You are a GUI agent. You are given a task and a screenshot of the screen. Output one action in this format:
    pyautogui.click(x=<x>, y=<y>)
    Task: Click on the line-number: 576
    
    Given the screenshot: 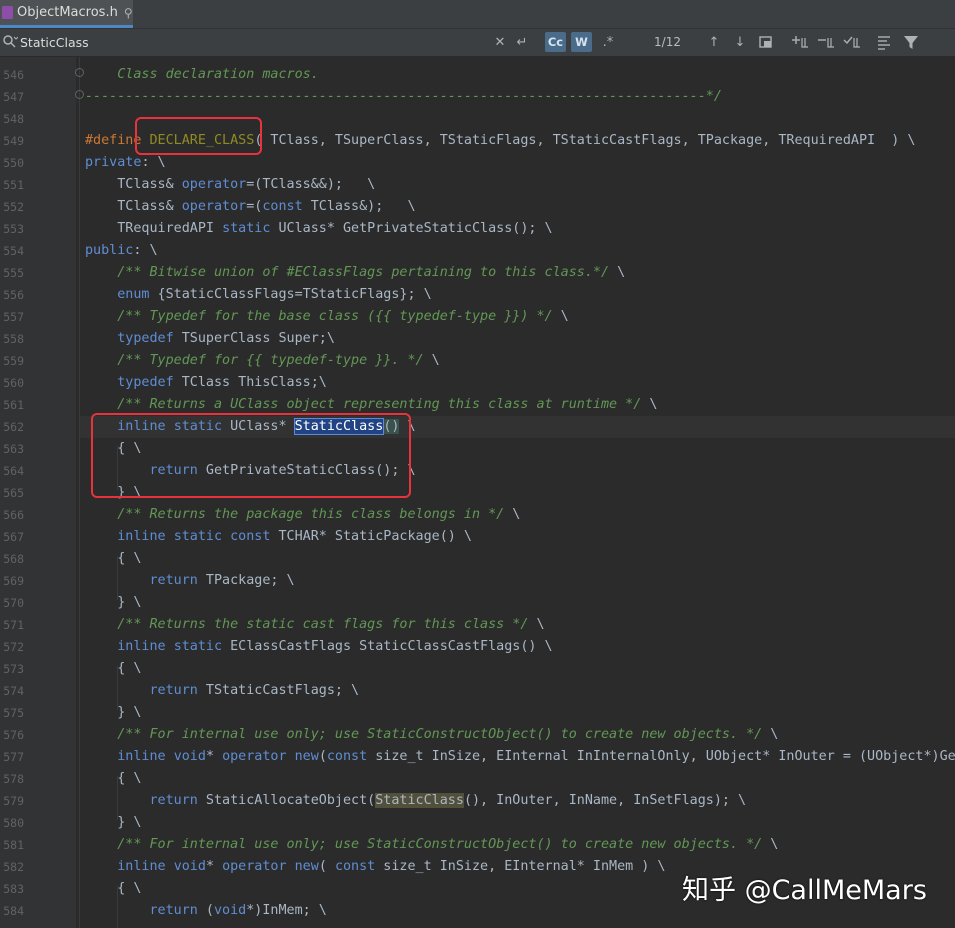 What is the action you would take?
    pyautogui.click(x=12, y=735)
    